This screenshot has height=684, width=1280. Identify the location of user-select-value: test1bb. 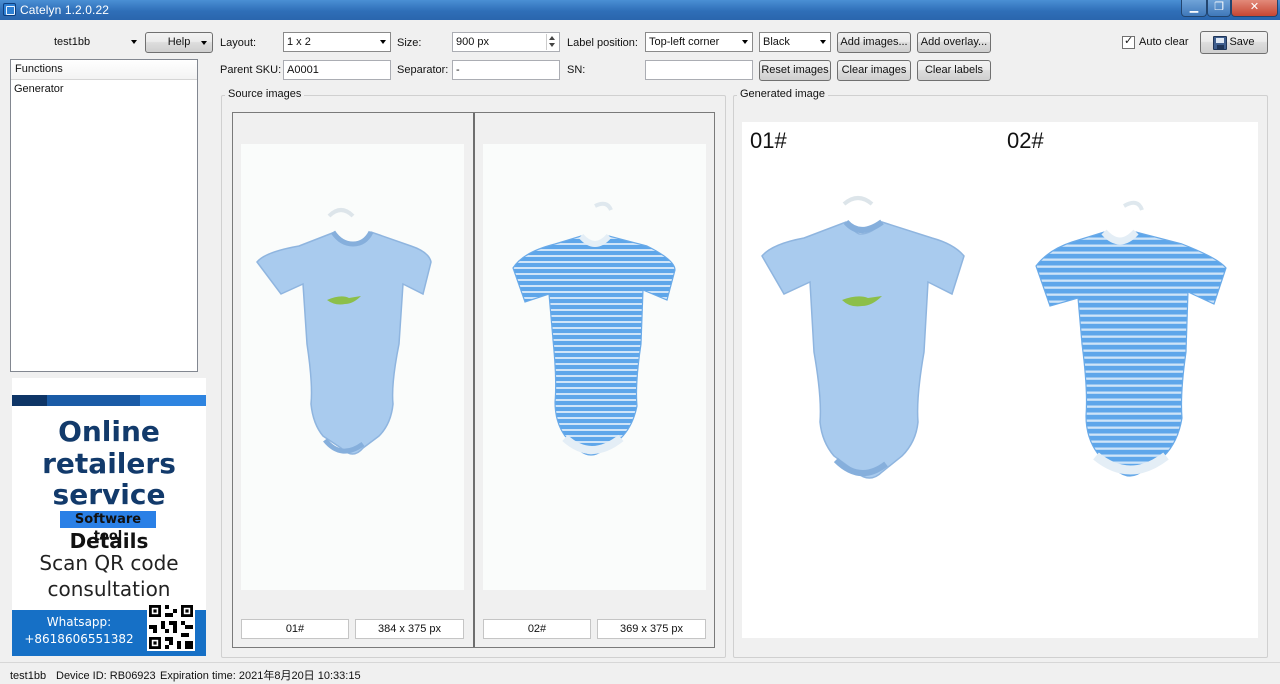
(72, 42).